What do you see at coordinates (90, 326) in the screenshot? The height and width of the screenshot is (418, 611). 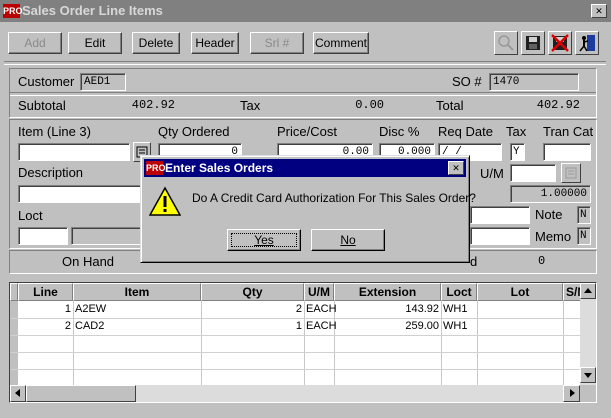 I see `cell-item: CAD2` at bounding box center [90, 326].